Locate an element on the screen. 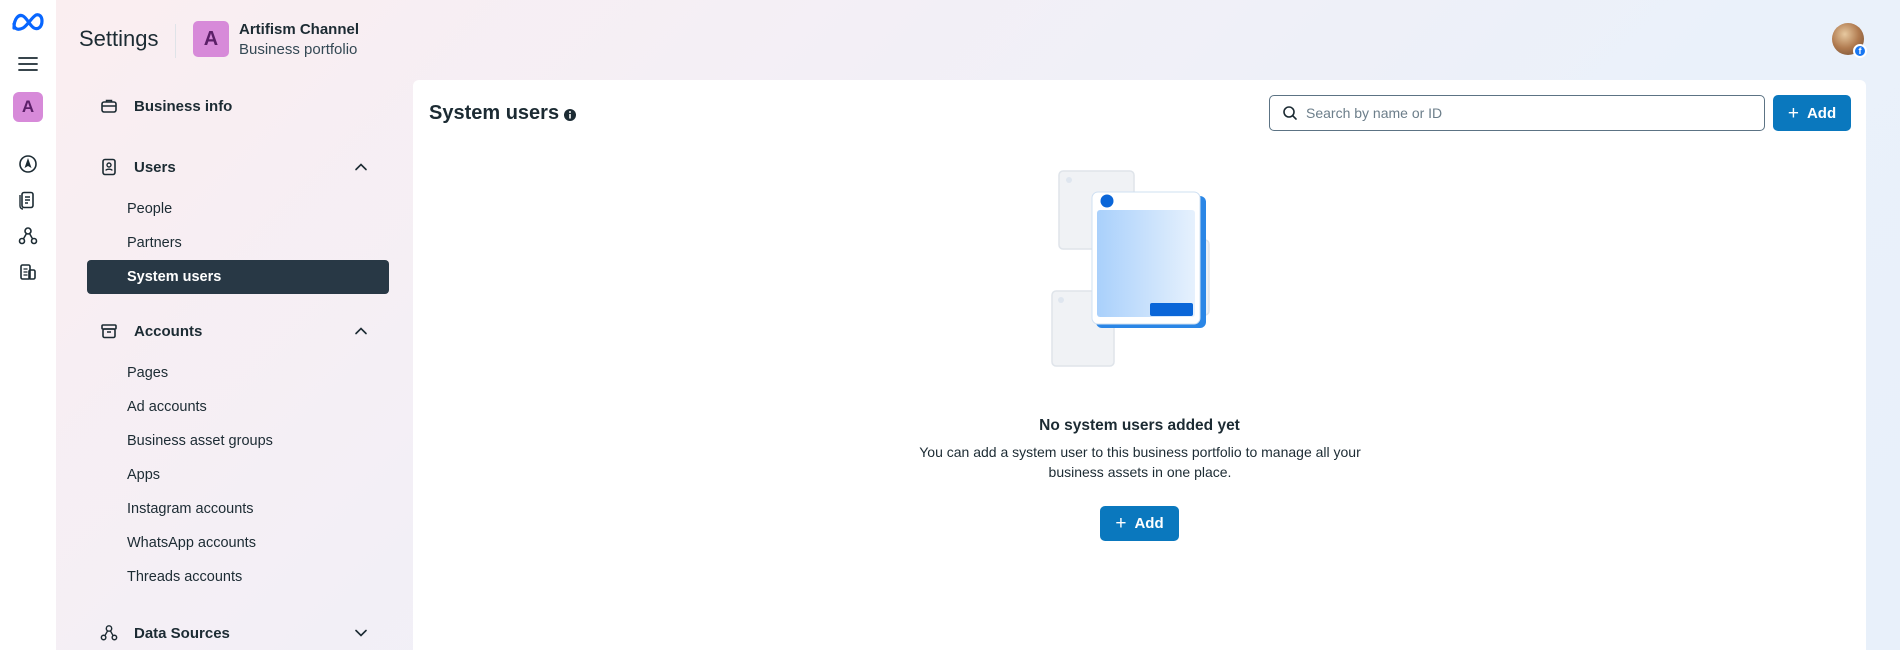 This screenshot has width=1900, height=650. compass-icon is located at coordinates (28, 164).